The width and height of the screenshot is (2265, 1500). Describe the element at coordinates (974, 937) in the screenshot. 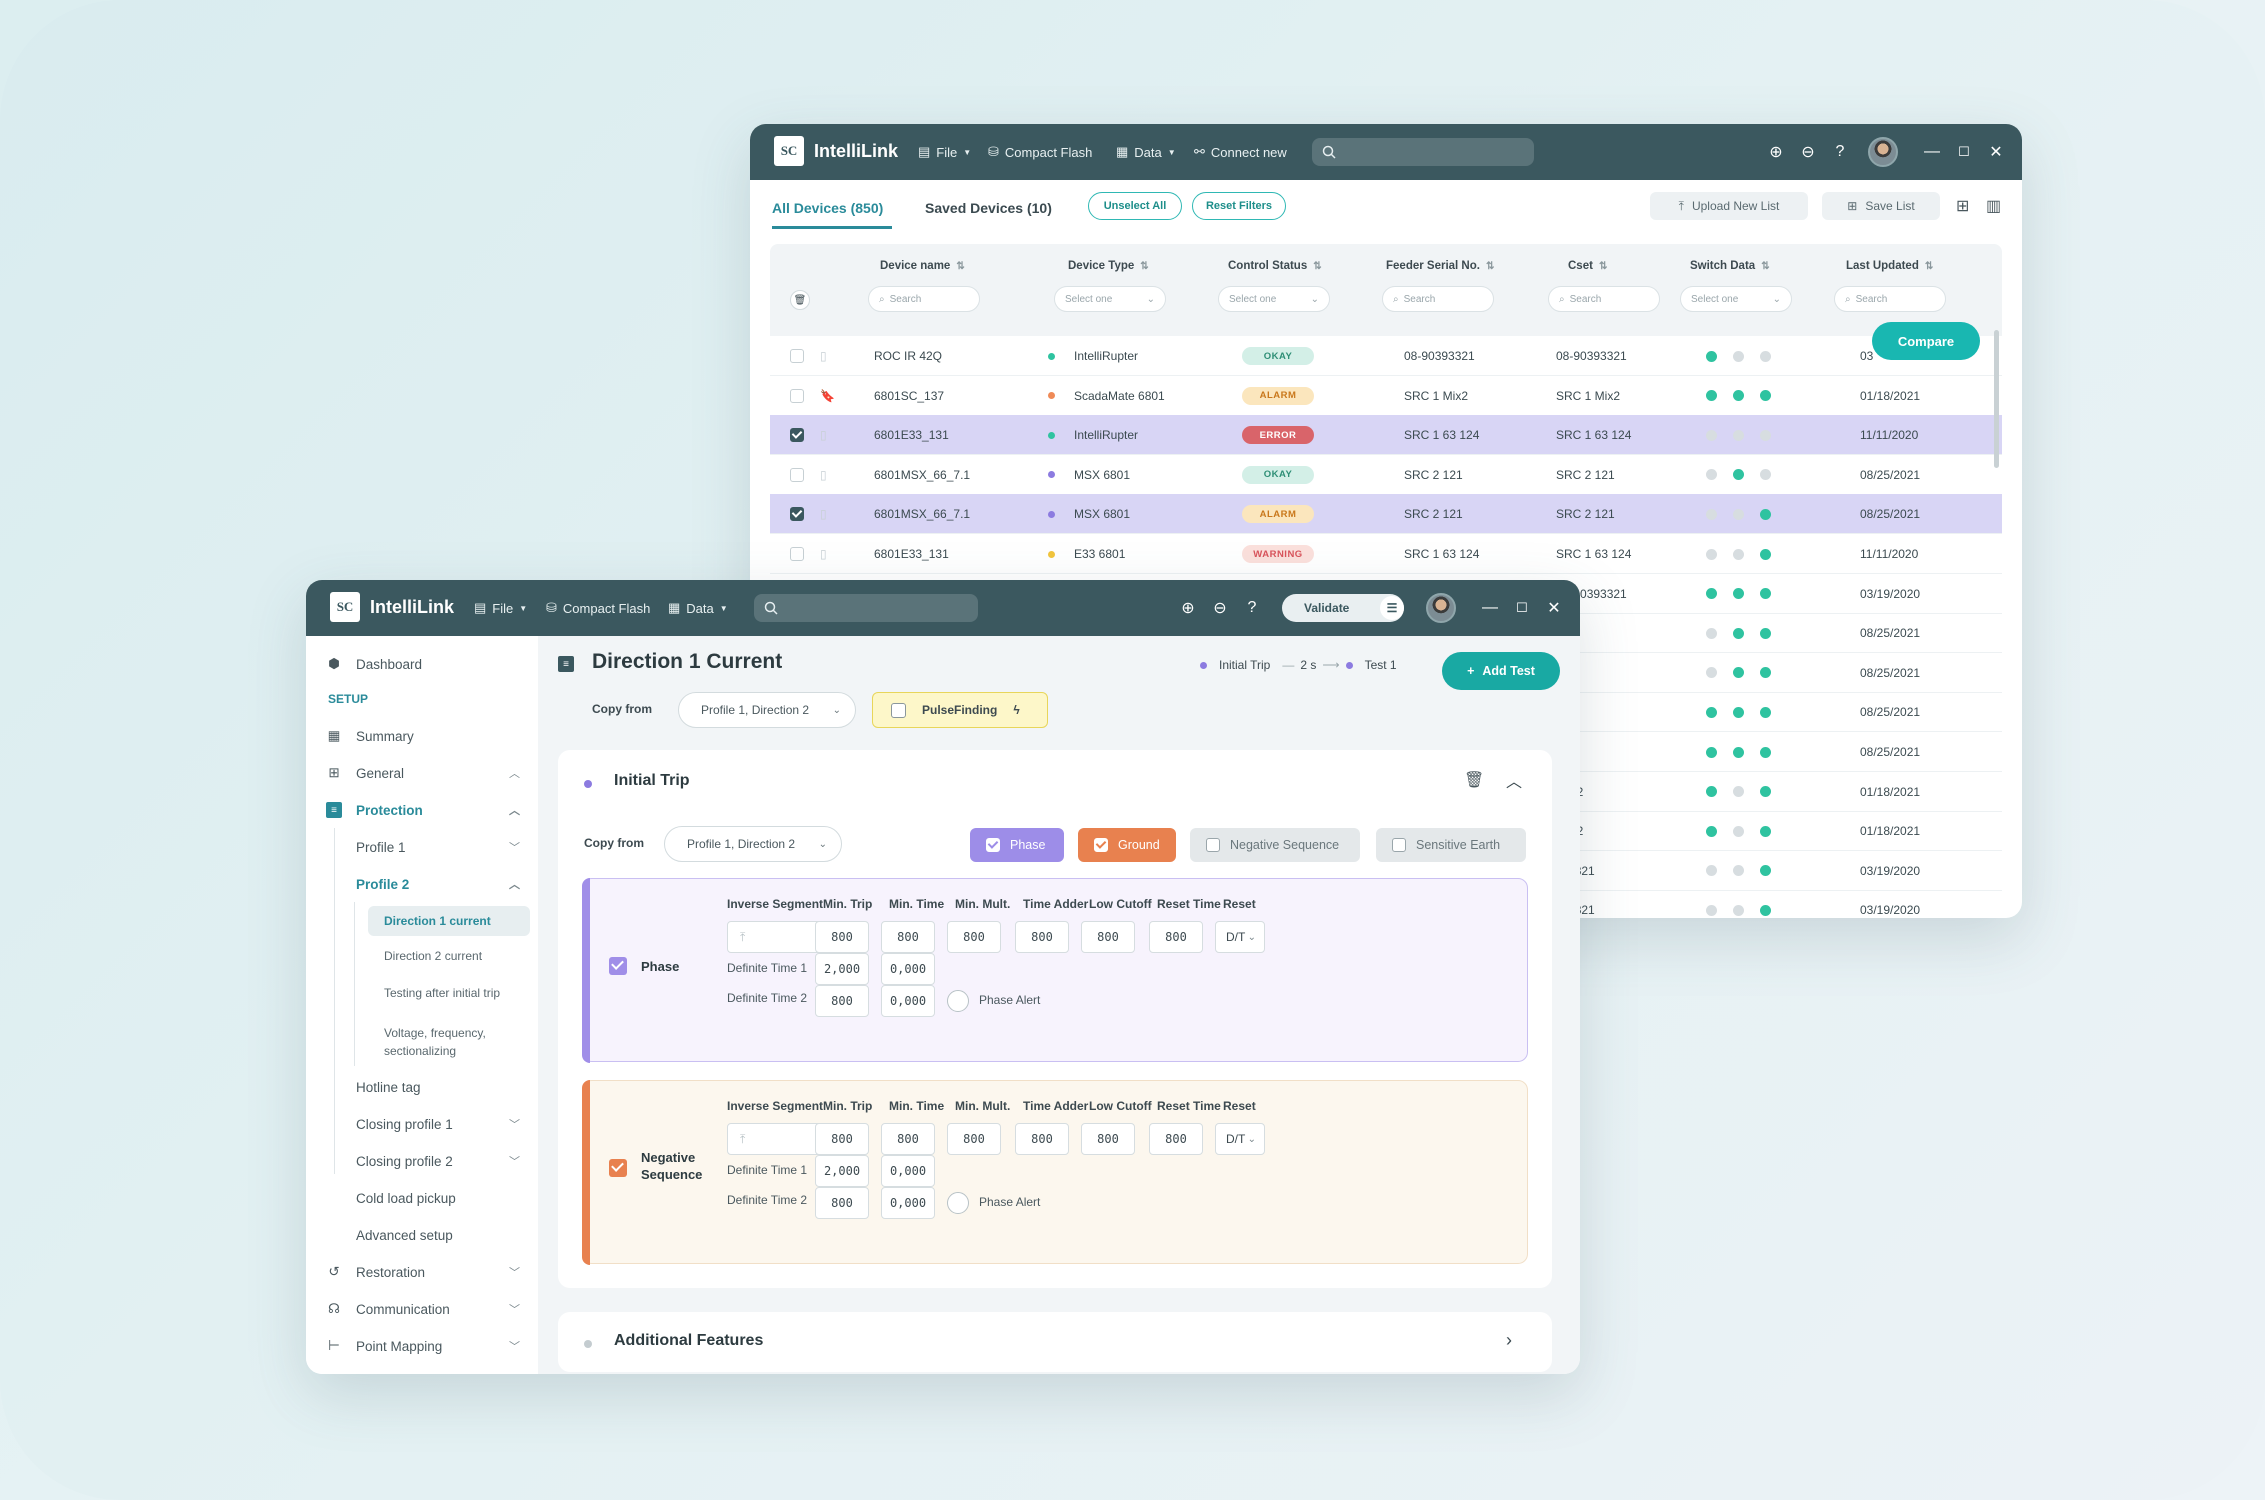

I see `min-mult-input: 800` at that location.